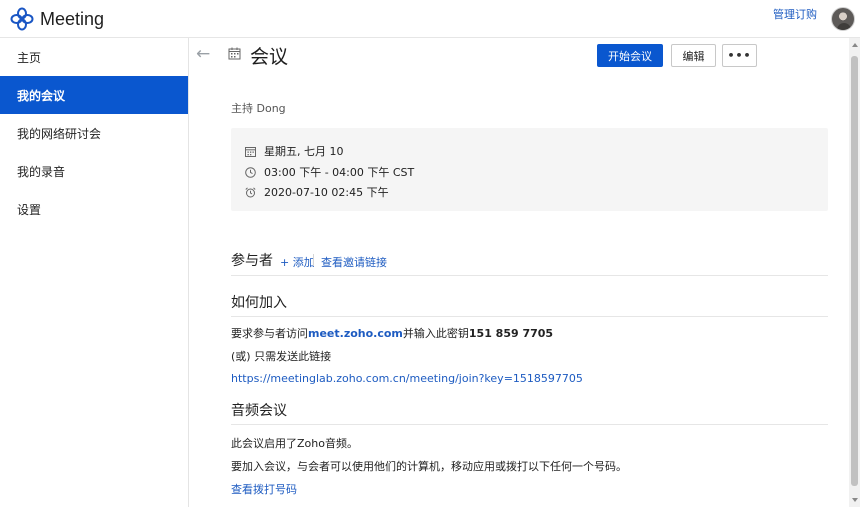  Describe the element at coordinates (250, 191) in the screenshot. I see `alarm-clock-icon` at that location.